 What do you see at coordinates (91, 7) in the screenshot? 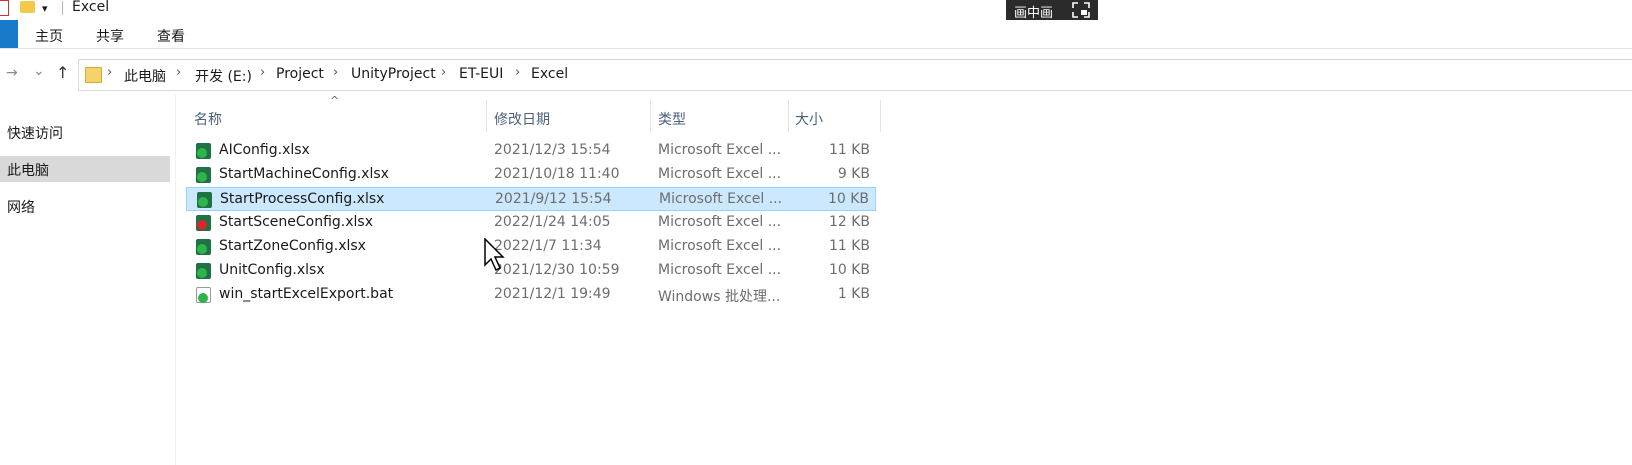
I see `window-title: Excel` at bounding box center [91, 7].